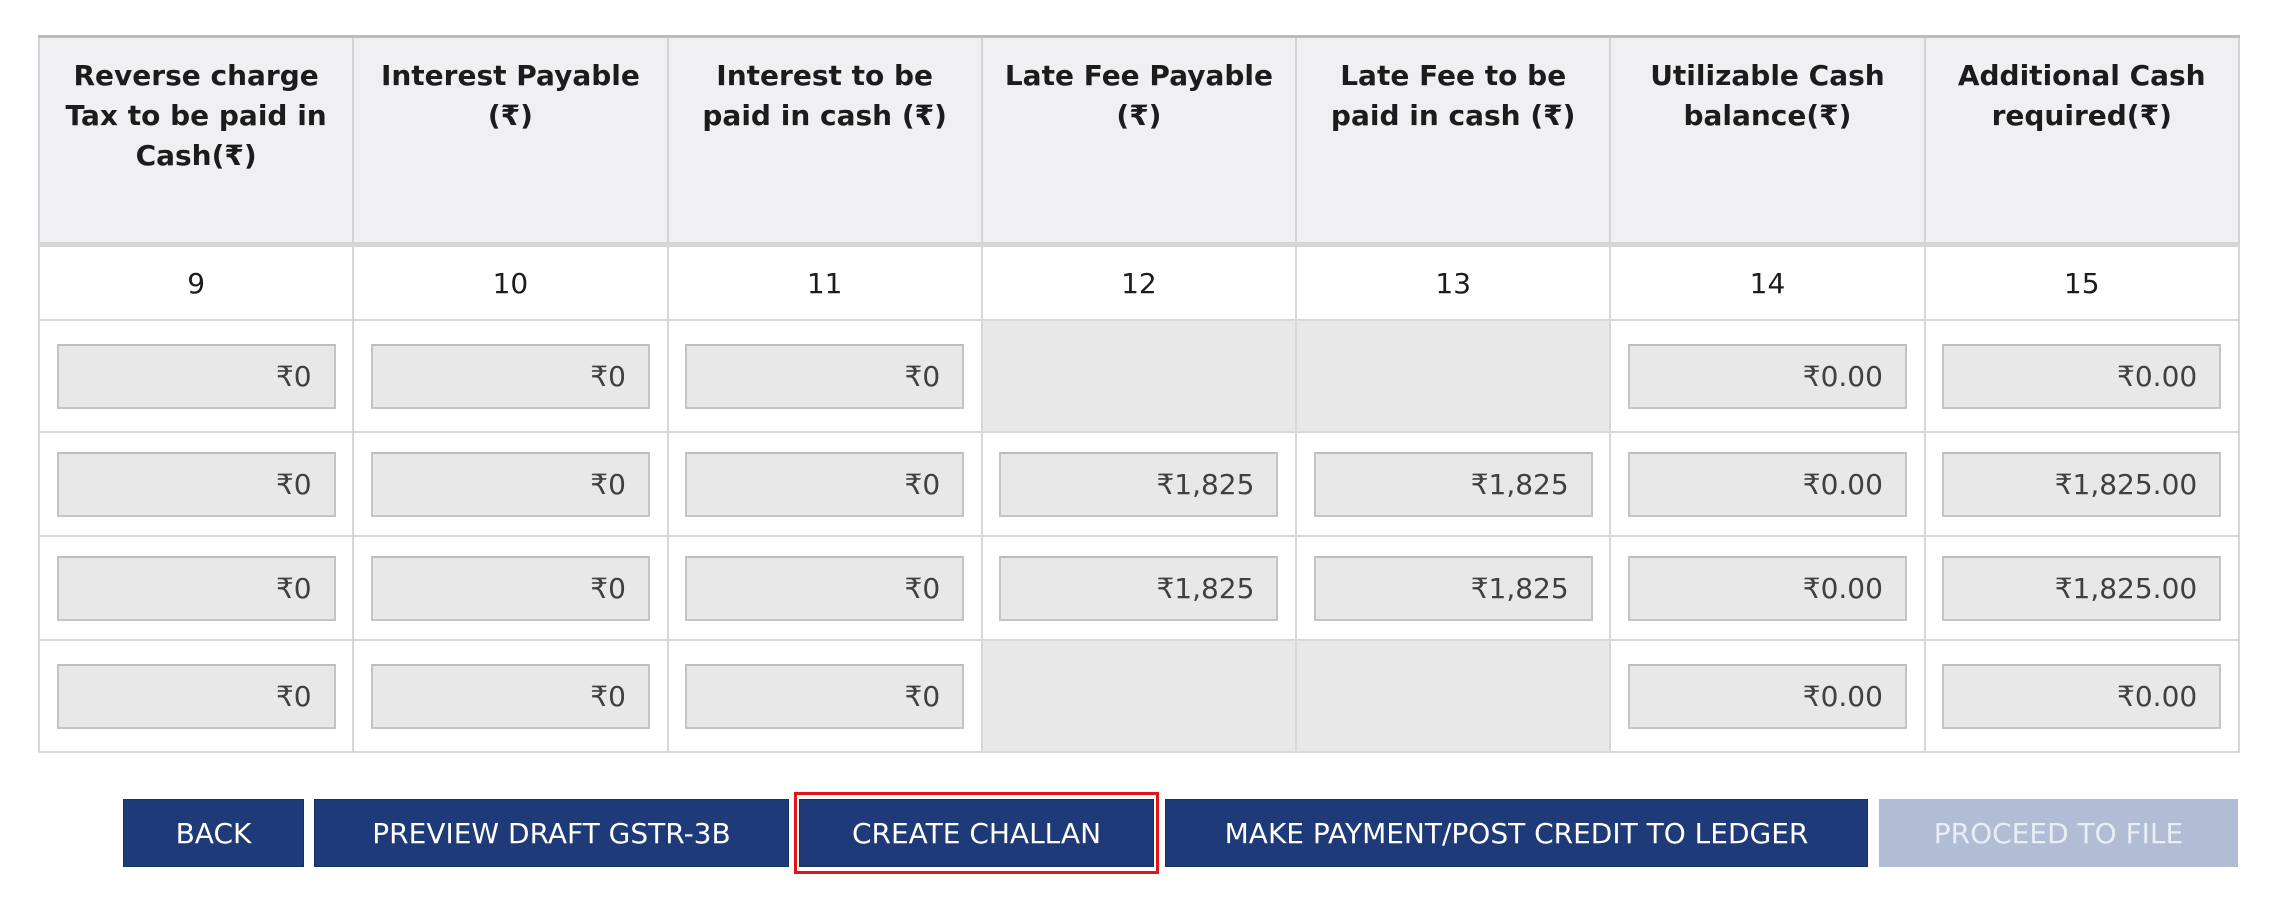 The image size is (2276, 918). I want to click on header-interest-payable: Interest Payable (₹), so click(510, 141).